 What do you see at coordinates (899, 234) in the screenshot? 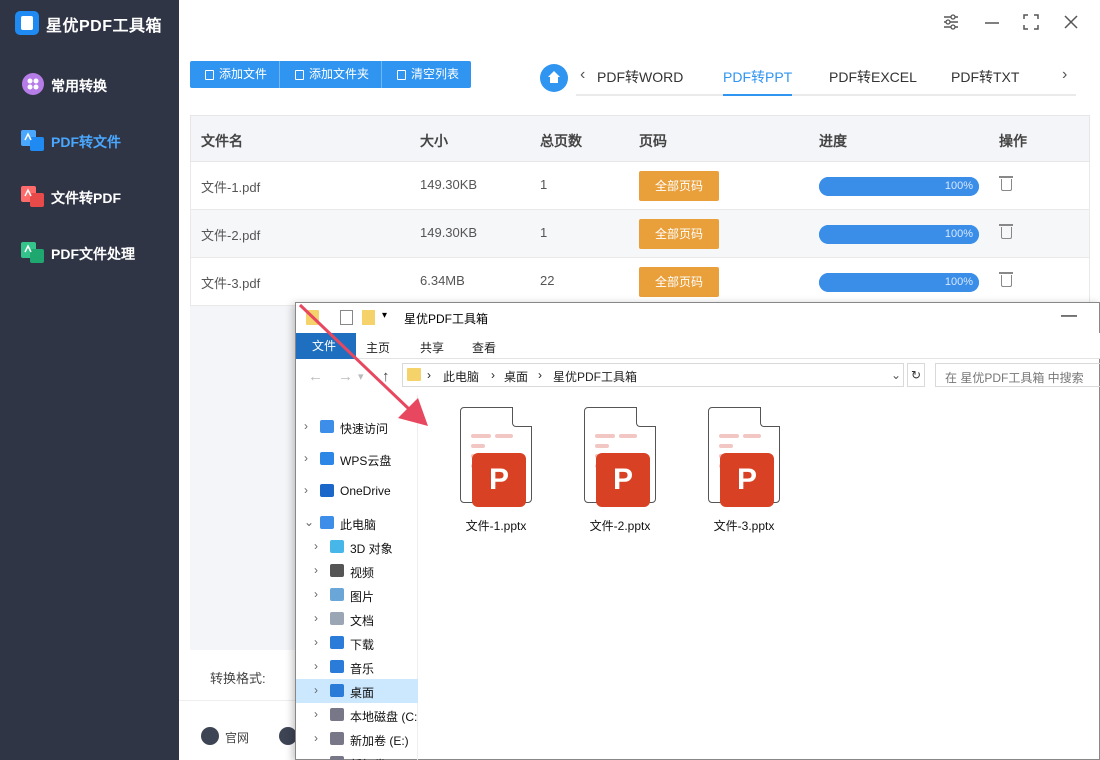
I see `progress-bar: 100%` at bounding box center [899, 234].